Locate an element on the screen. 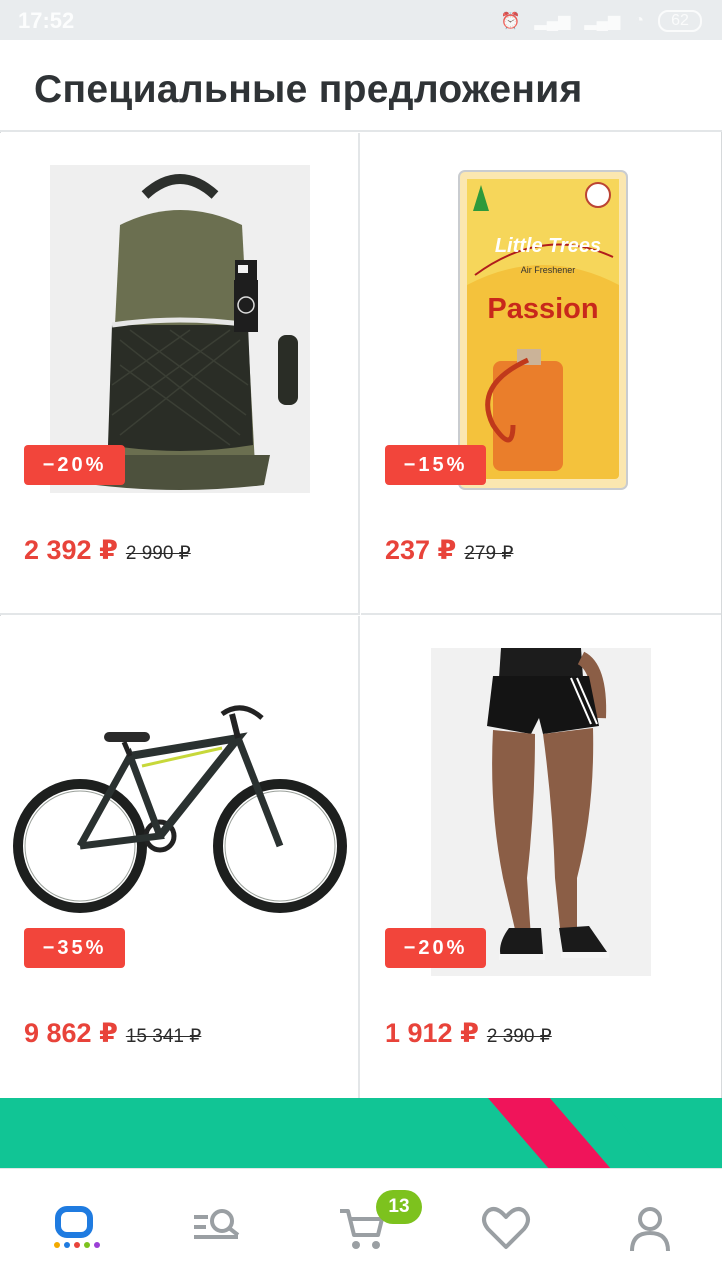 The width and height of the screenshot is (722, 1282). promo-banner is located at coordinates (361, 1134).